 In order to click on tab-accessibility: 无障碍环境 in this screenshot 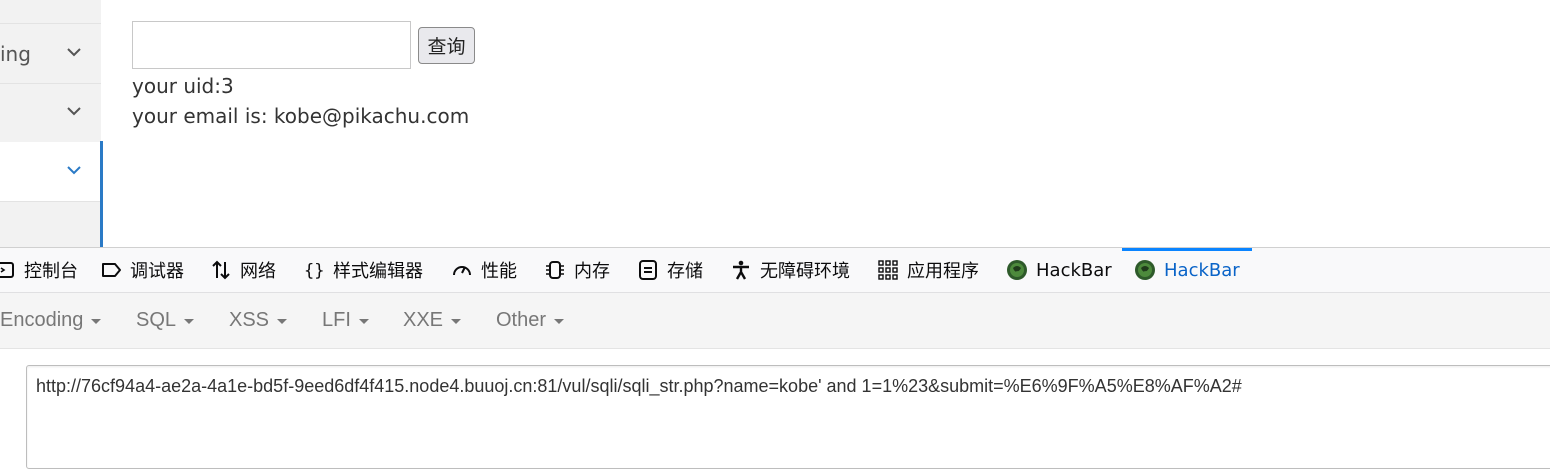, I will do `click(790, 270)`.